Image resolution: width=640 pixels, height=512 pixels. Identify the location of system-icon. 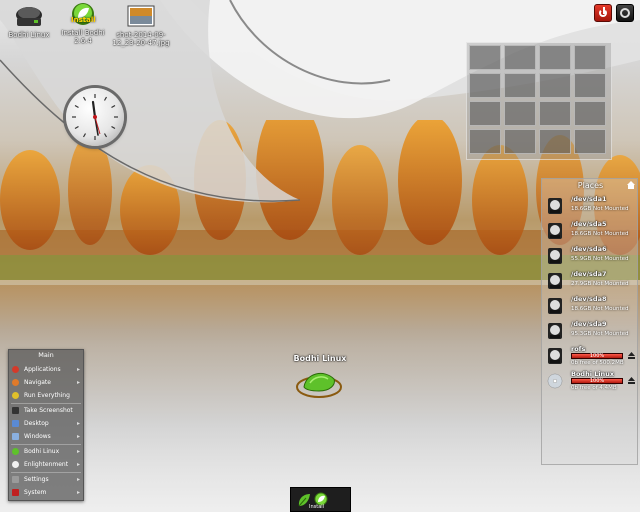
(15, 492).